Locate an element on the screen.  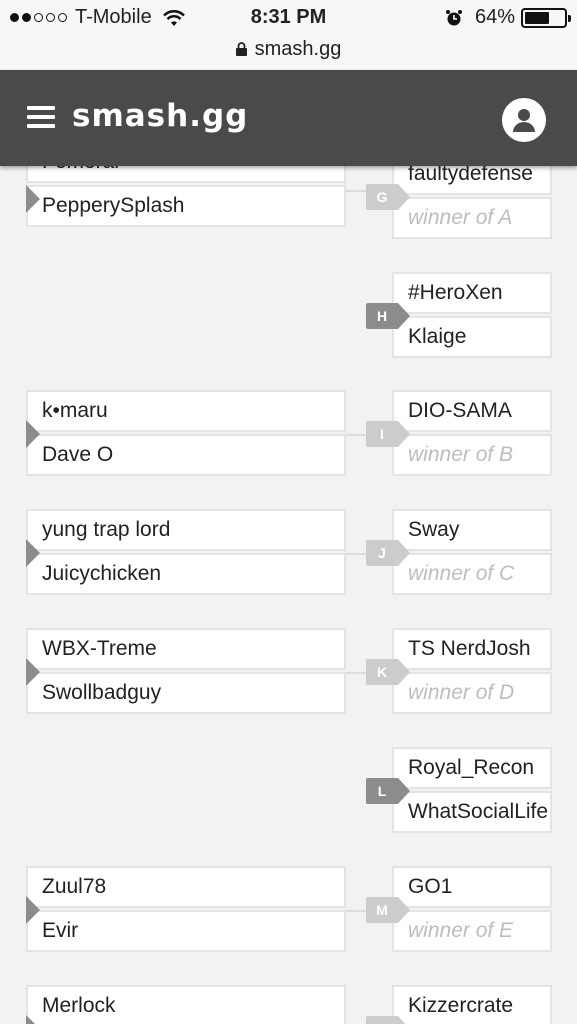
status-bar: T-Mobile 8:31 PM 64% smash.gg is located at coordinates (288, 35).